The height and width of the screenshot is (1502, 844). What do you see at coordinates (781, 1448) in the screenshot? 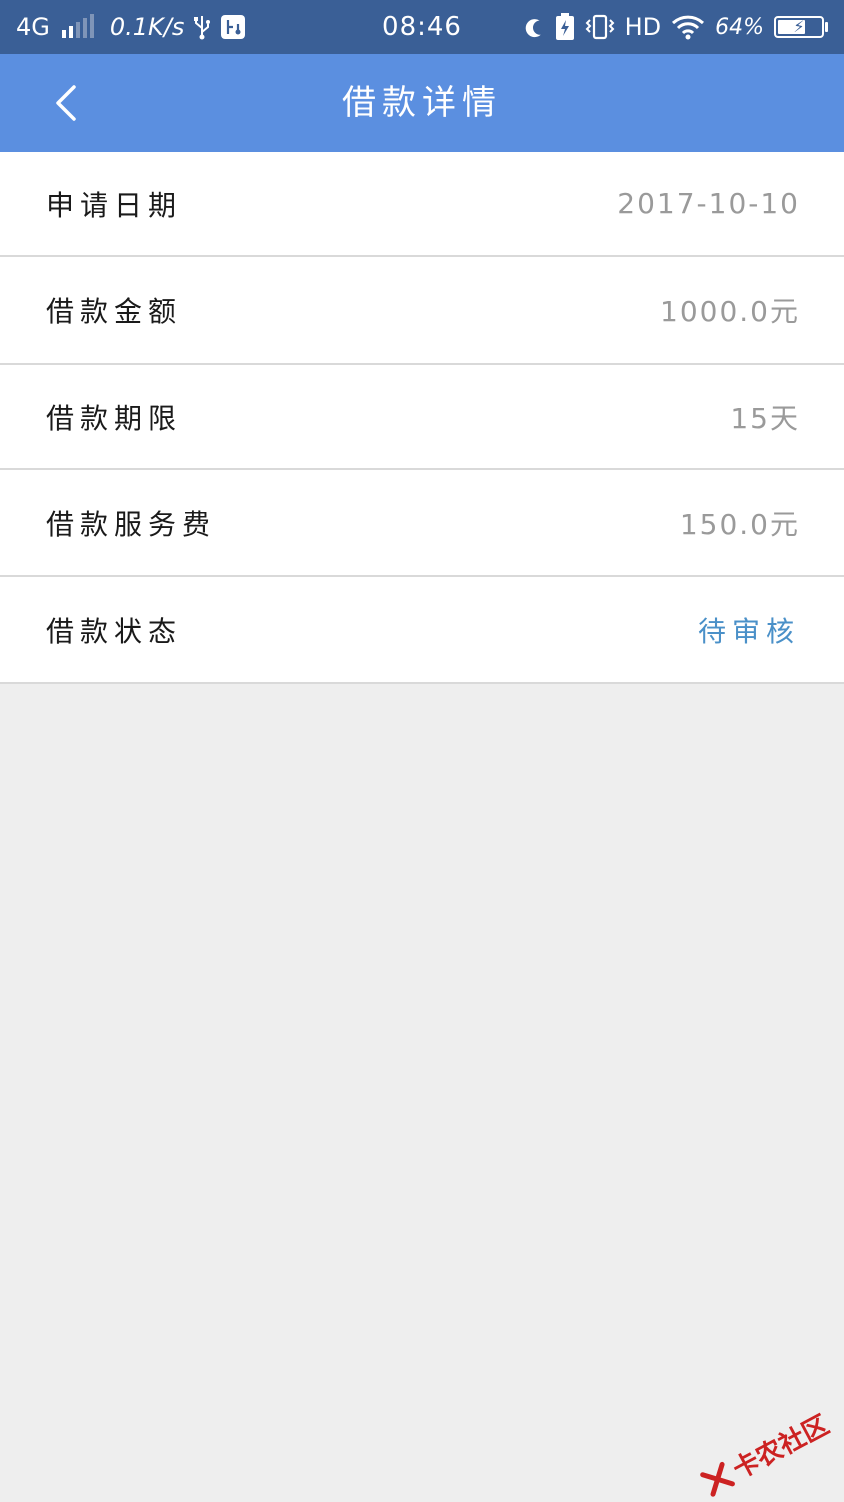
I see `watermark-text: 卡农社区` at bounding box center [781, 1448].